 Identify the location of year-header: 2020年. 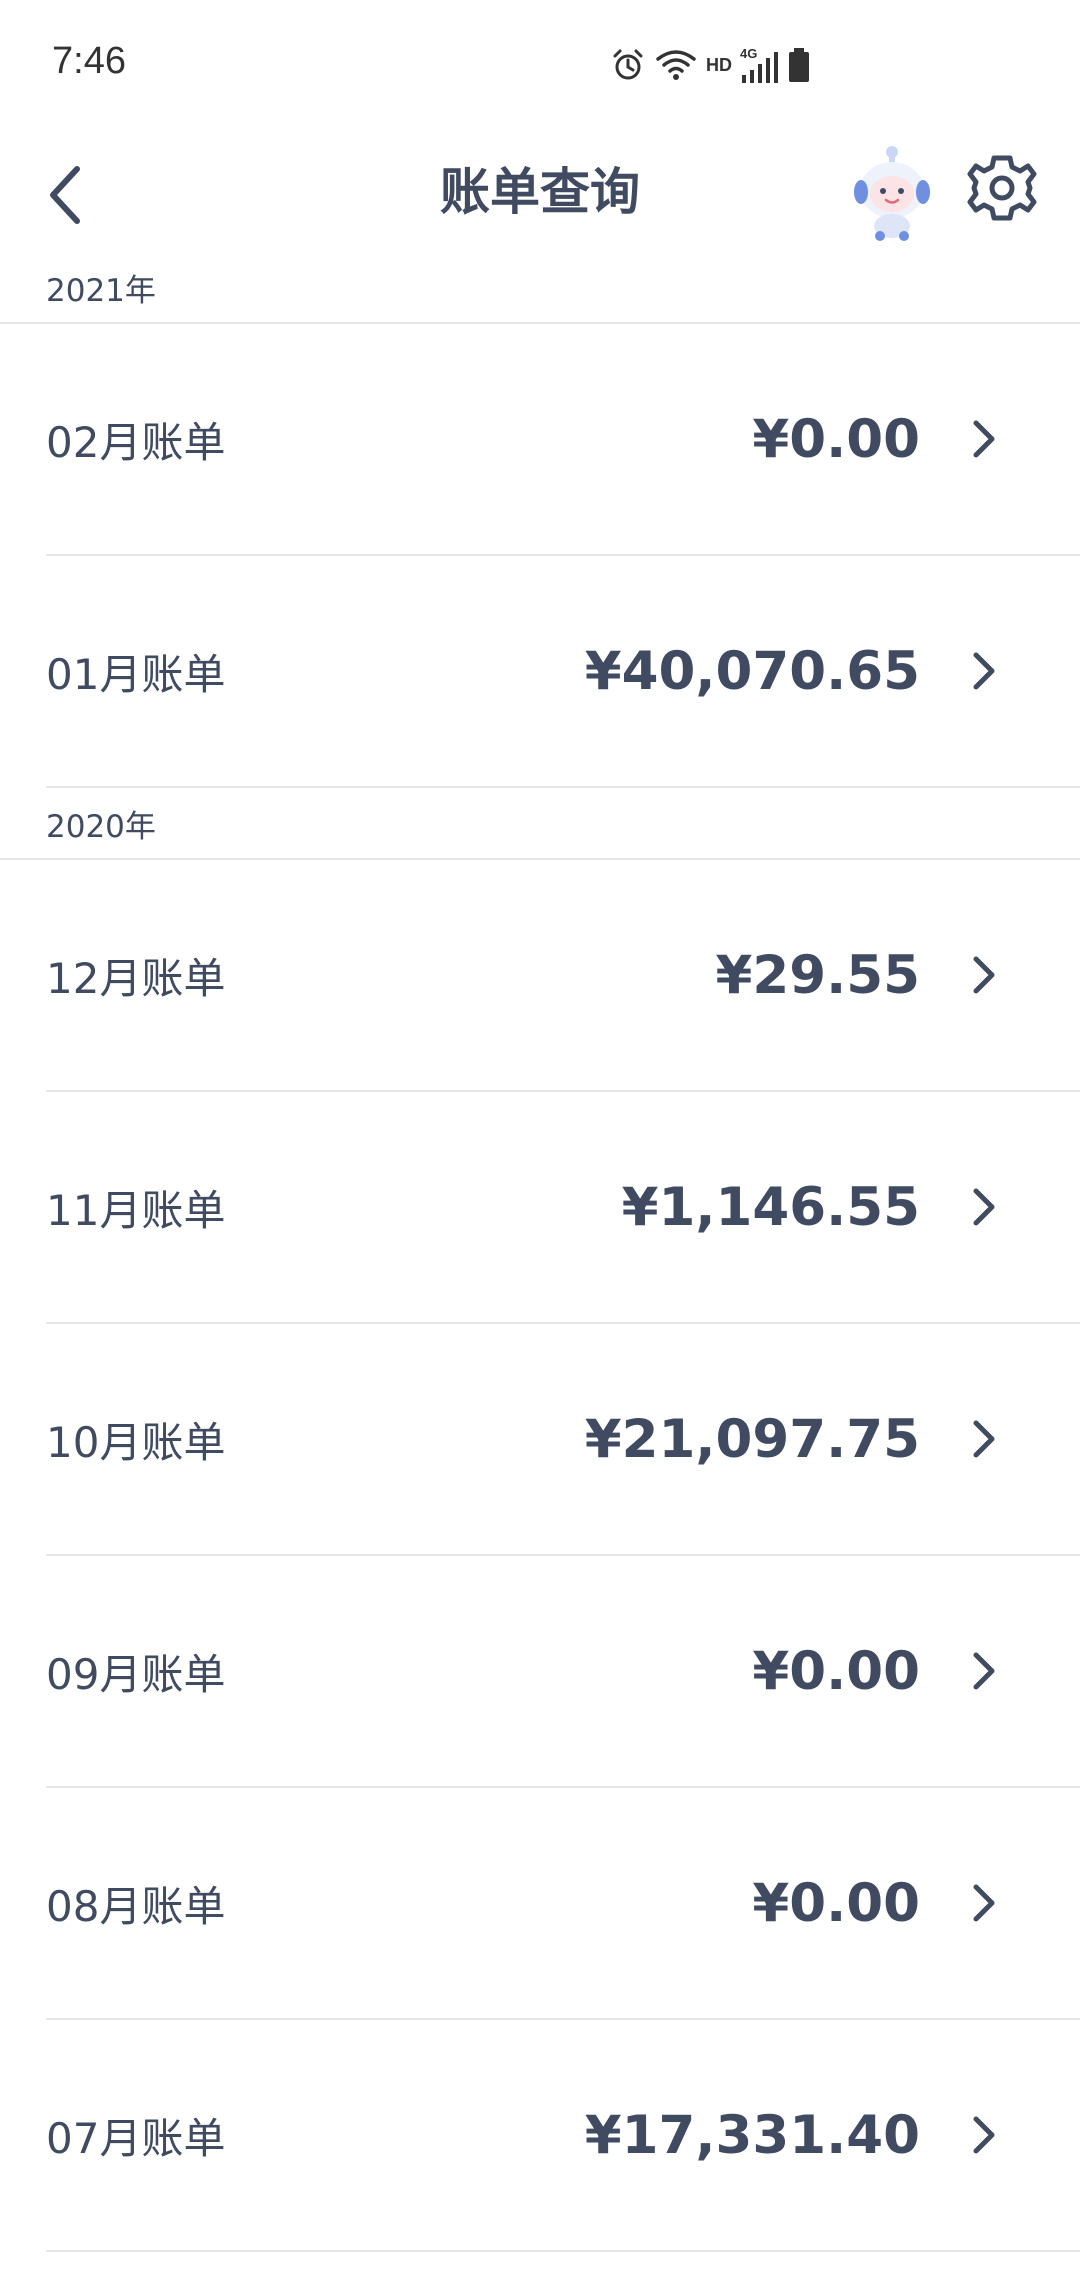
(540, 824).